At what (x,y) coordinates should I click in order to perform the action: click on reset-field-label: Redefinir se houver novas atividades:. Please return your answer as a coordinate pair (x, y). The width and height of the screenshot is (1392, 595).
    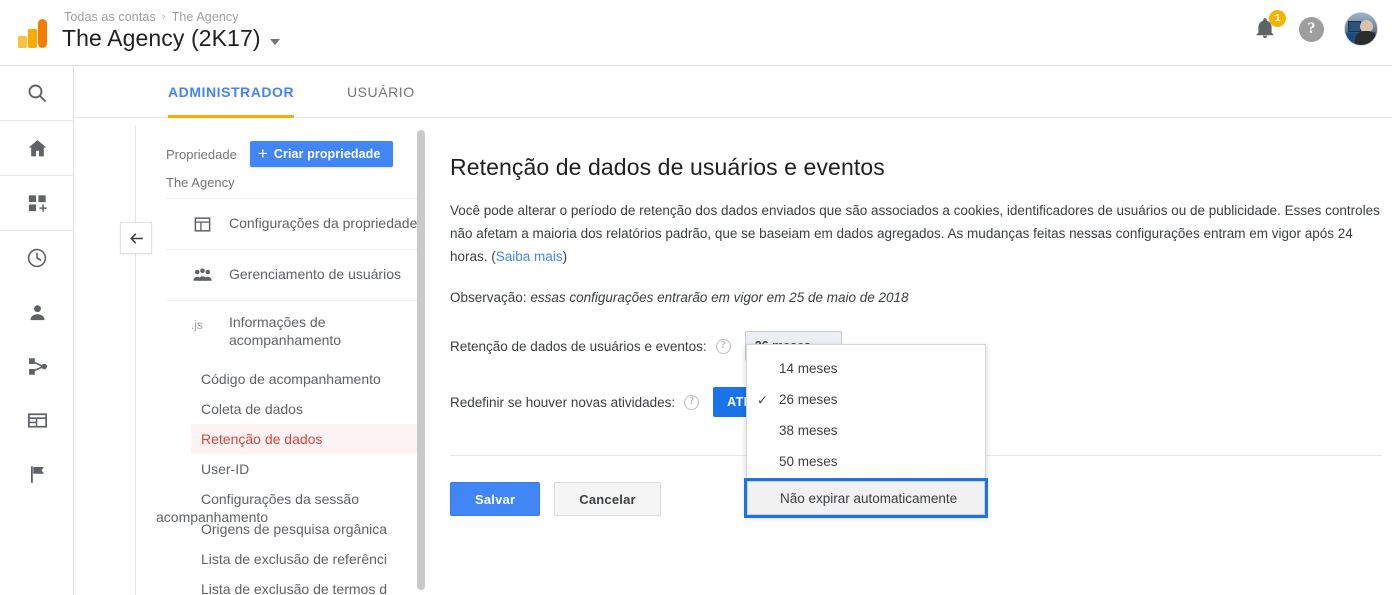
    Looking at the image, I should click on (563, 402).